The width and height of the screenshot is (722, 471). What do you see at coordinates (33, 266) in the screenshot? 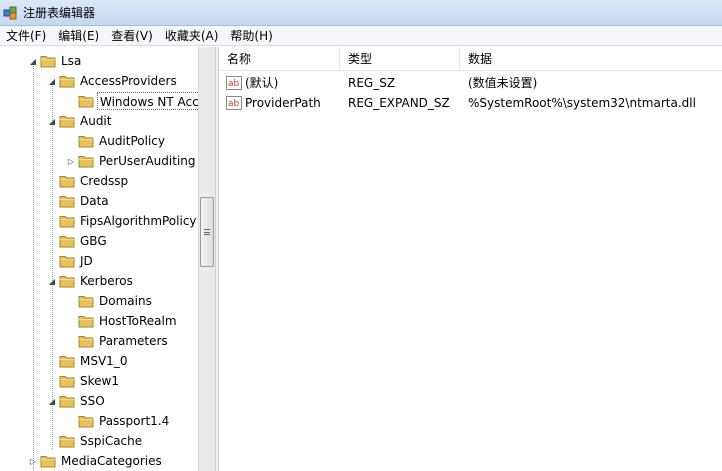
I see `tree-guide-line` at bounding box center [33, 266].